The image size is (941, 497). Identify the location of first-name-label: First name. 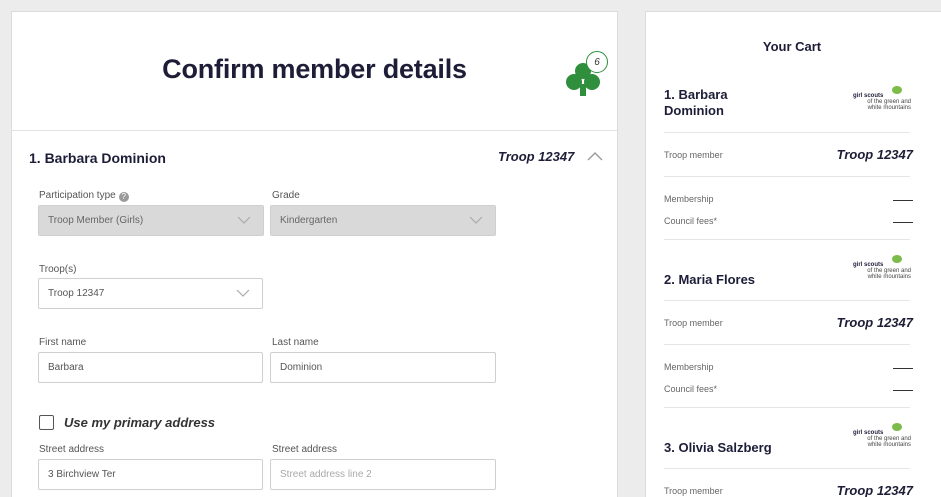
(63, 342).